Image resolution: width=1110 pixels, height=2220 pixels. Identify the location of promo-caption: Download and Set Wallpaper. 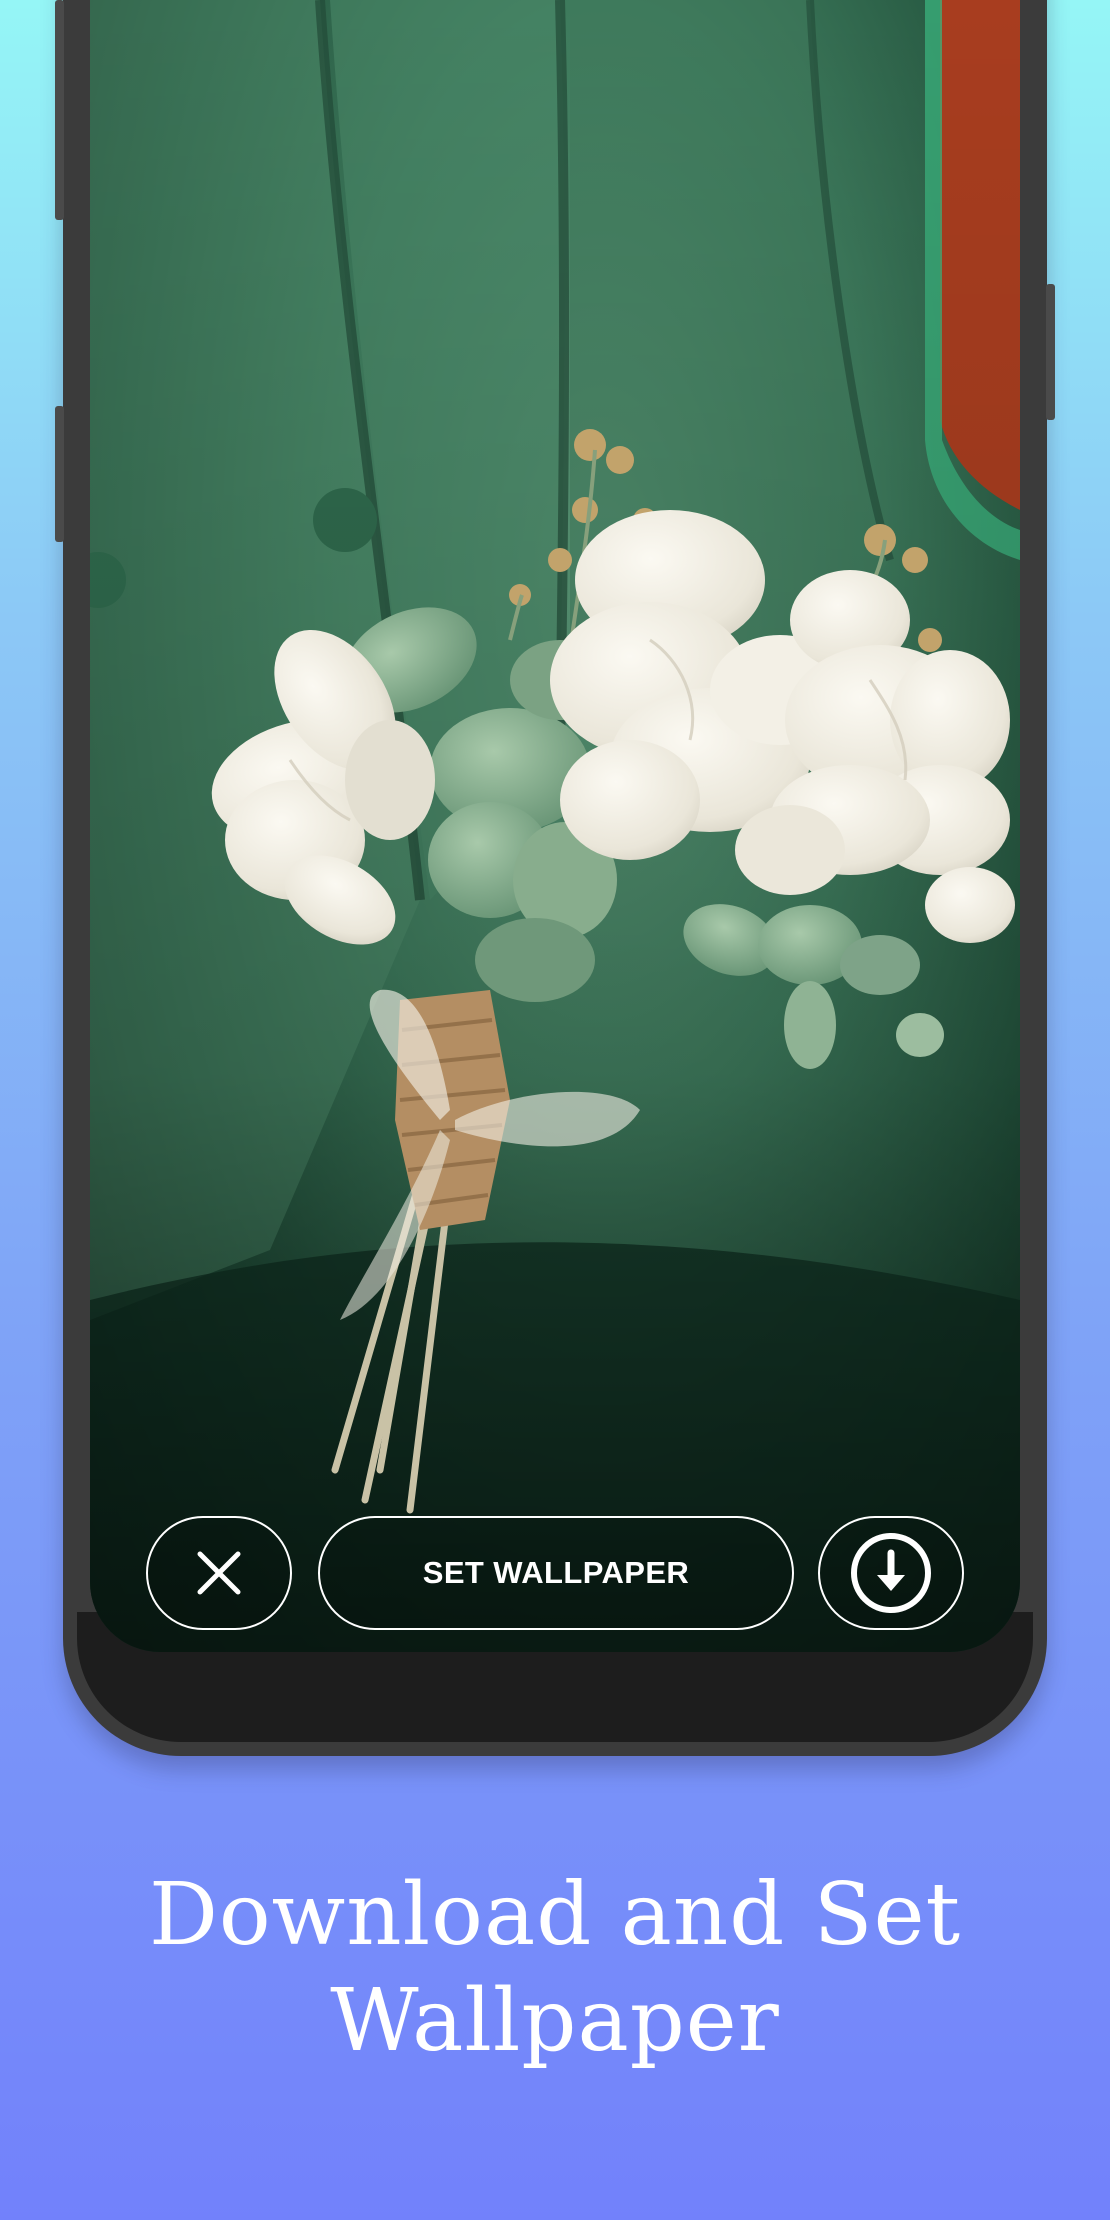
(555, 1968).